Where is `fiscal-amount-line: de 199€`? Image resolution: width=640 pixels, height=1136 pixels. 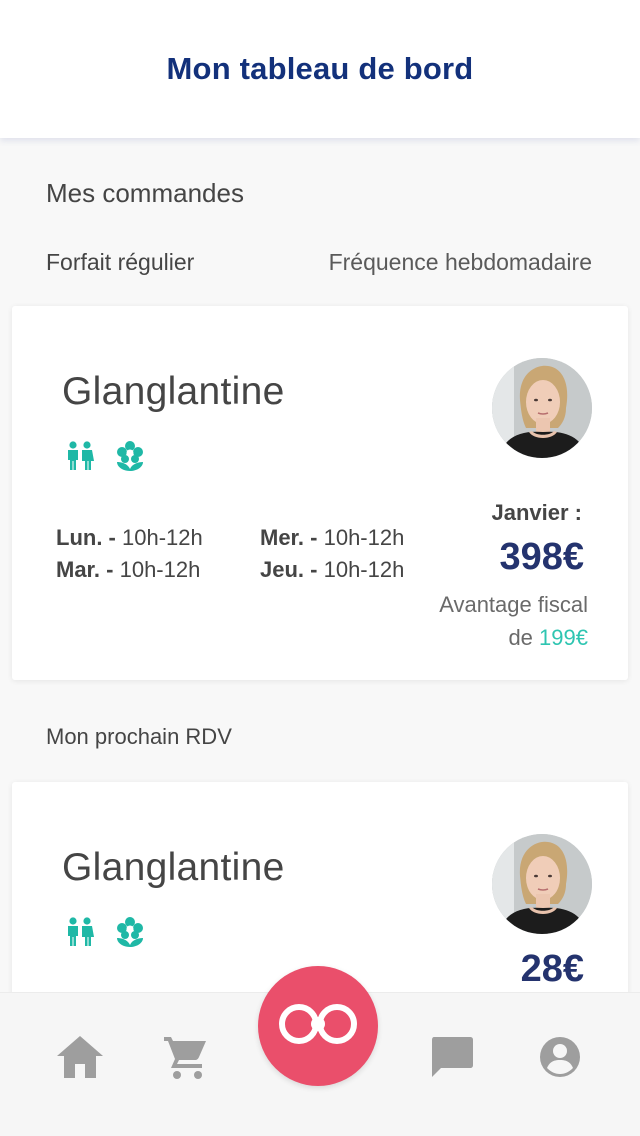
fiscal-amount-line: de 199€ is located at coordinates (478, 637).